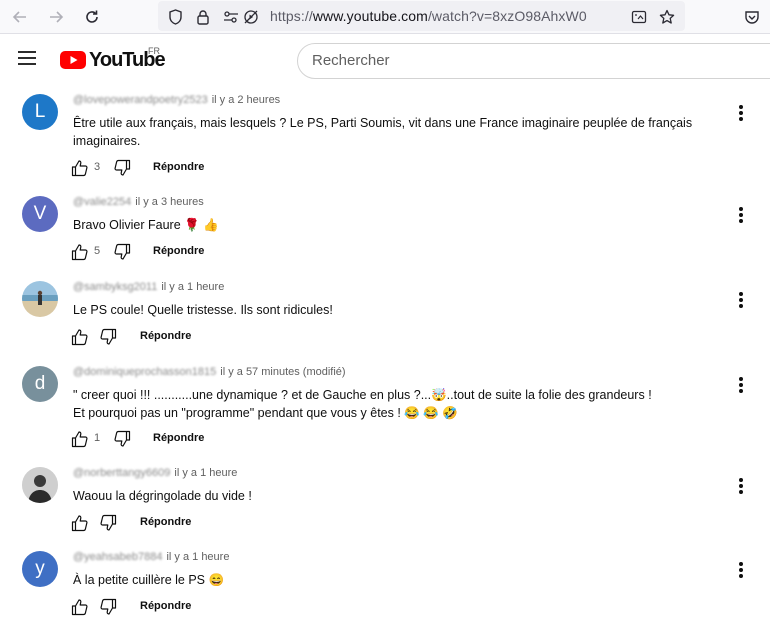 The image size is (770, 627). I want to click on avatar-letter: V, so click(40, 213).